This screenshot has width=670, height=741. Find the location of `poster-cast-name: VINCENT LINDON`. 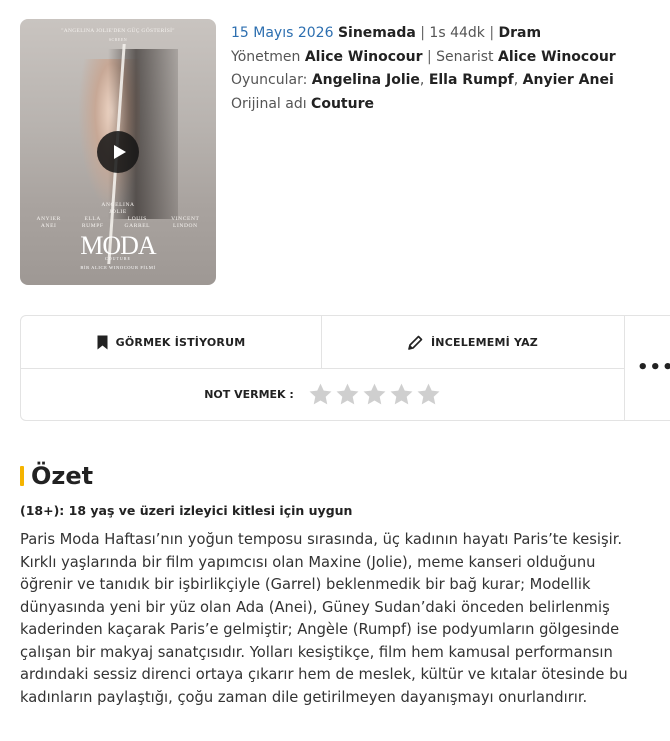

poster-cast-name: VINCENT LINDON is located at coordinates (185, 222).